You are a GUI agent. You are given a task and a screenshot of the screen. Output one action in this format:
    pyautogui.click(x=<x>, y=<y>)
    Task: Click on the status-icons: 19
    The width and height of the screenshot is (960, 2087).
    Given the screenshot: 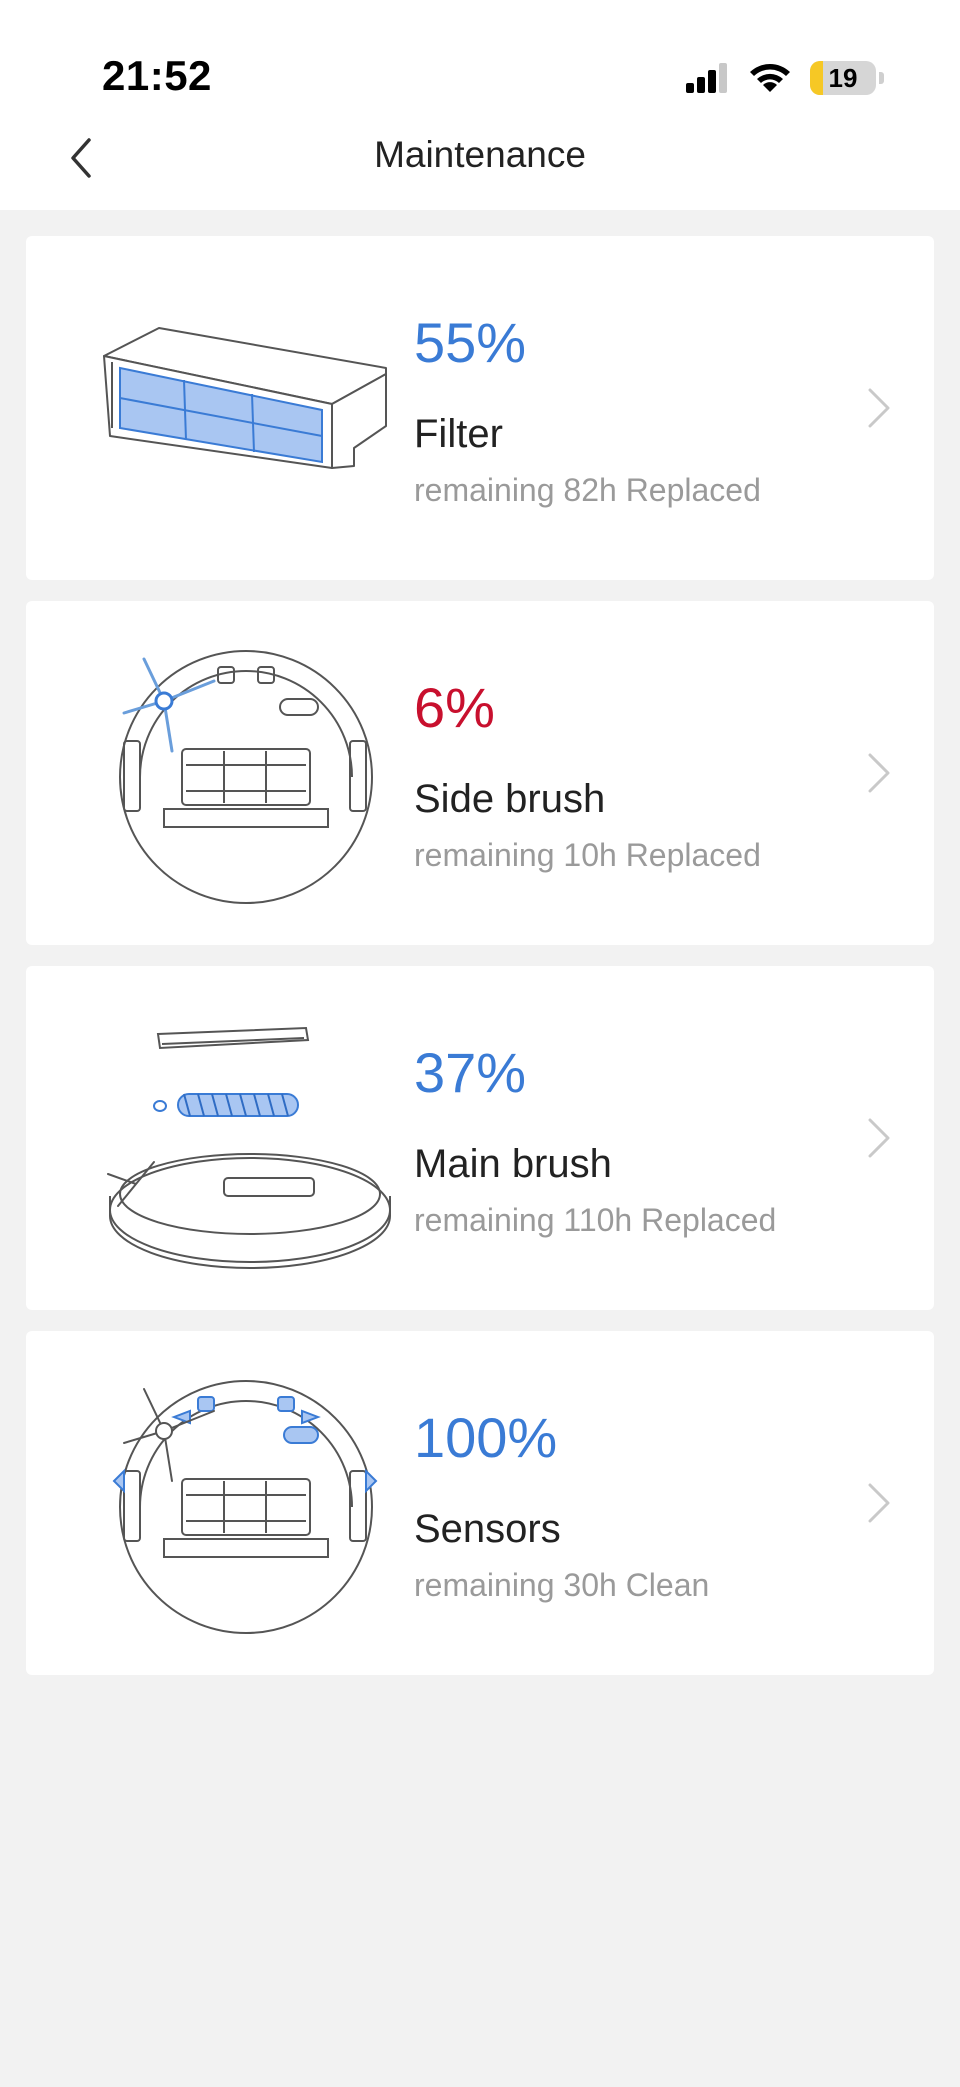 What is the action you would take?
    pyautogui.click(x=784, y=78)
    